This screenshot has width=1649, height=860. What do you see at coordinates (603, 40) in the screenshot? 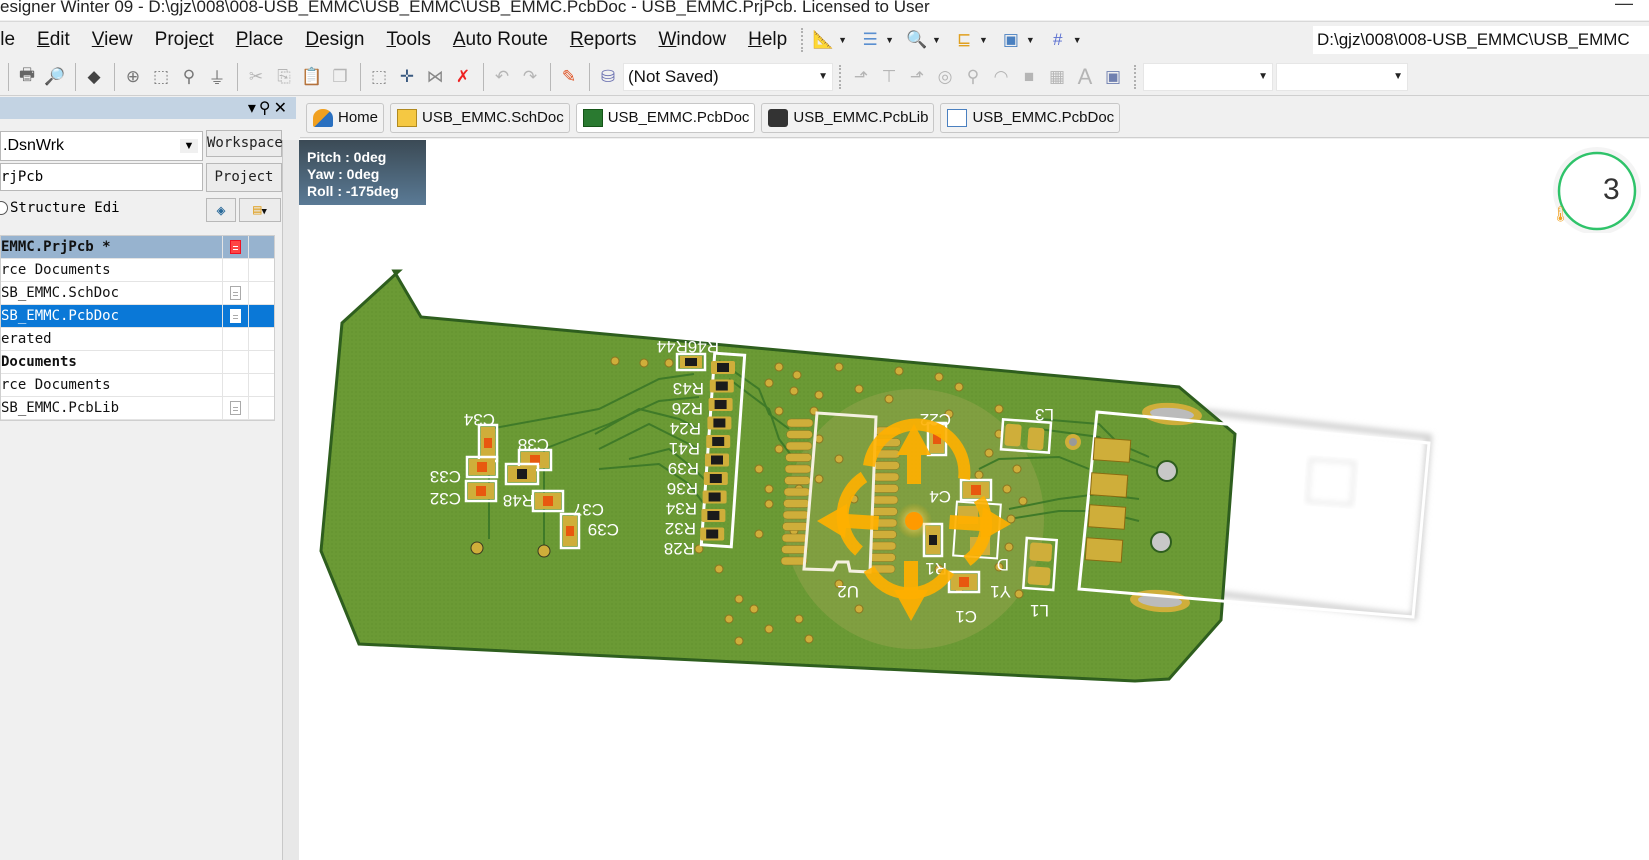
I see `menu-reports: Reports` at bounding box center [603, 40].